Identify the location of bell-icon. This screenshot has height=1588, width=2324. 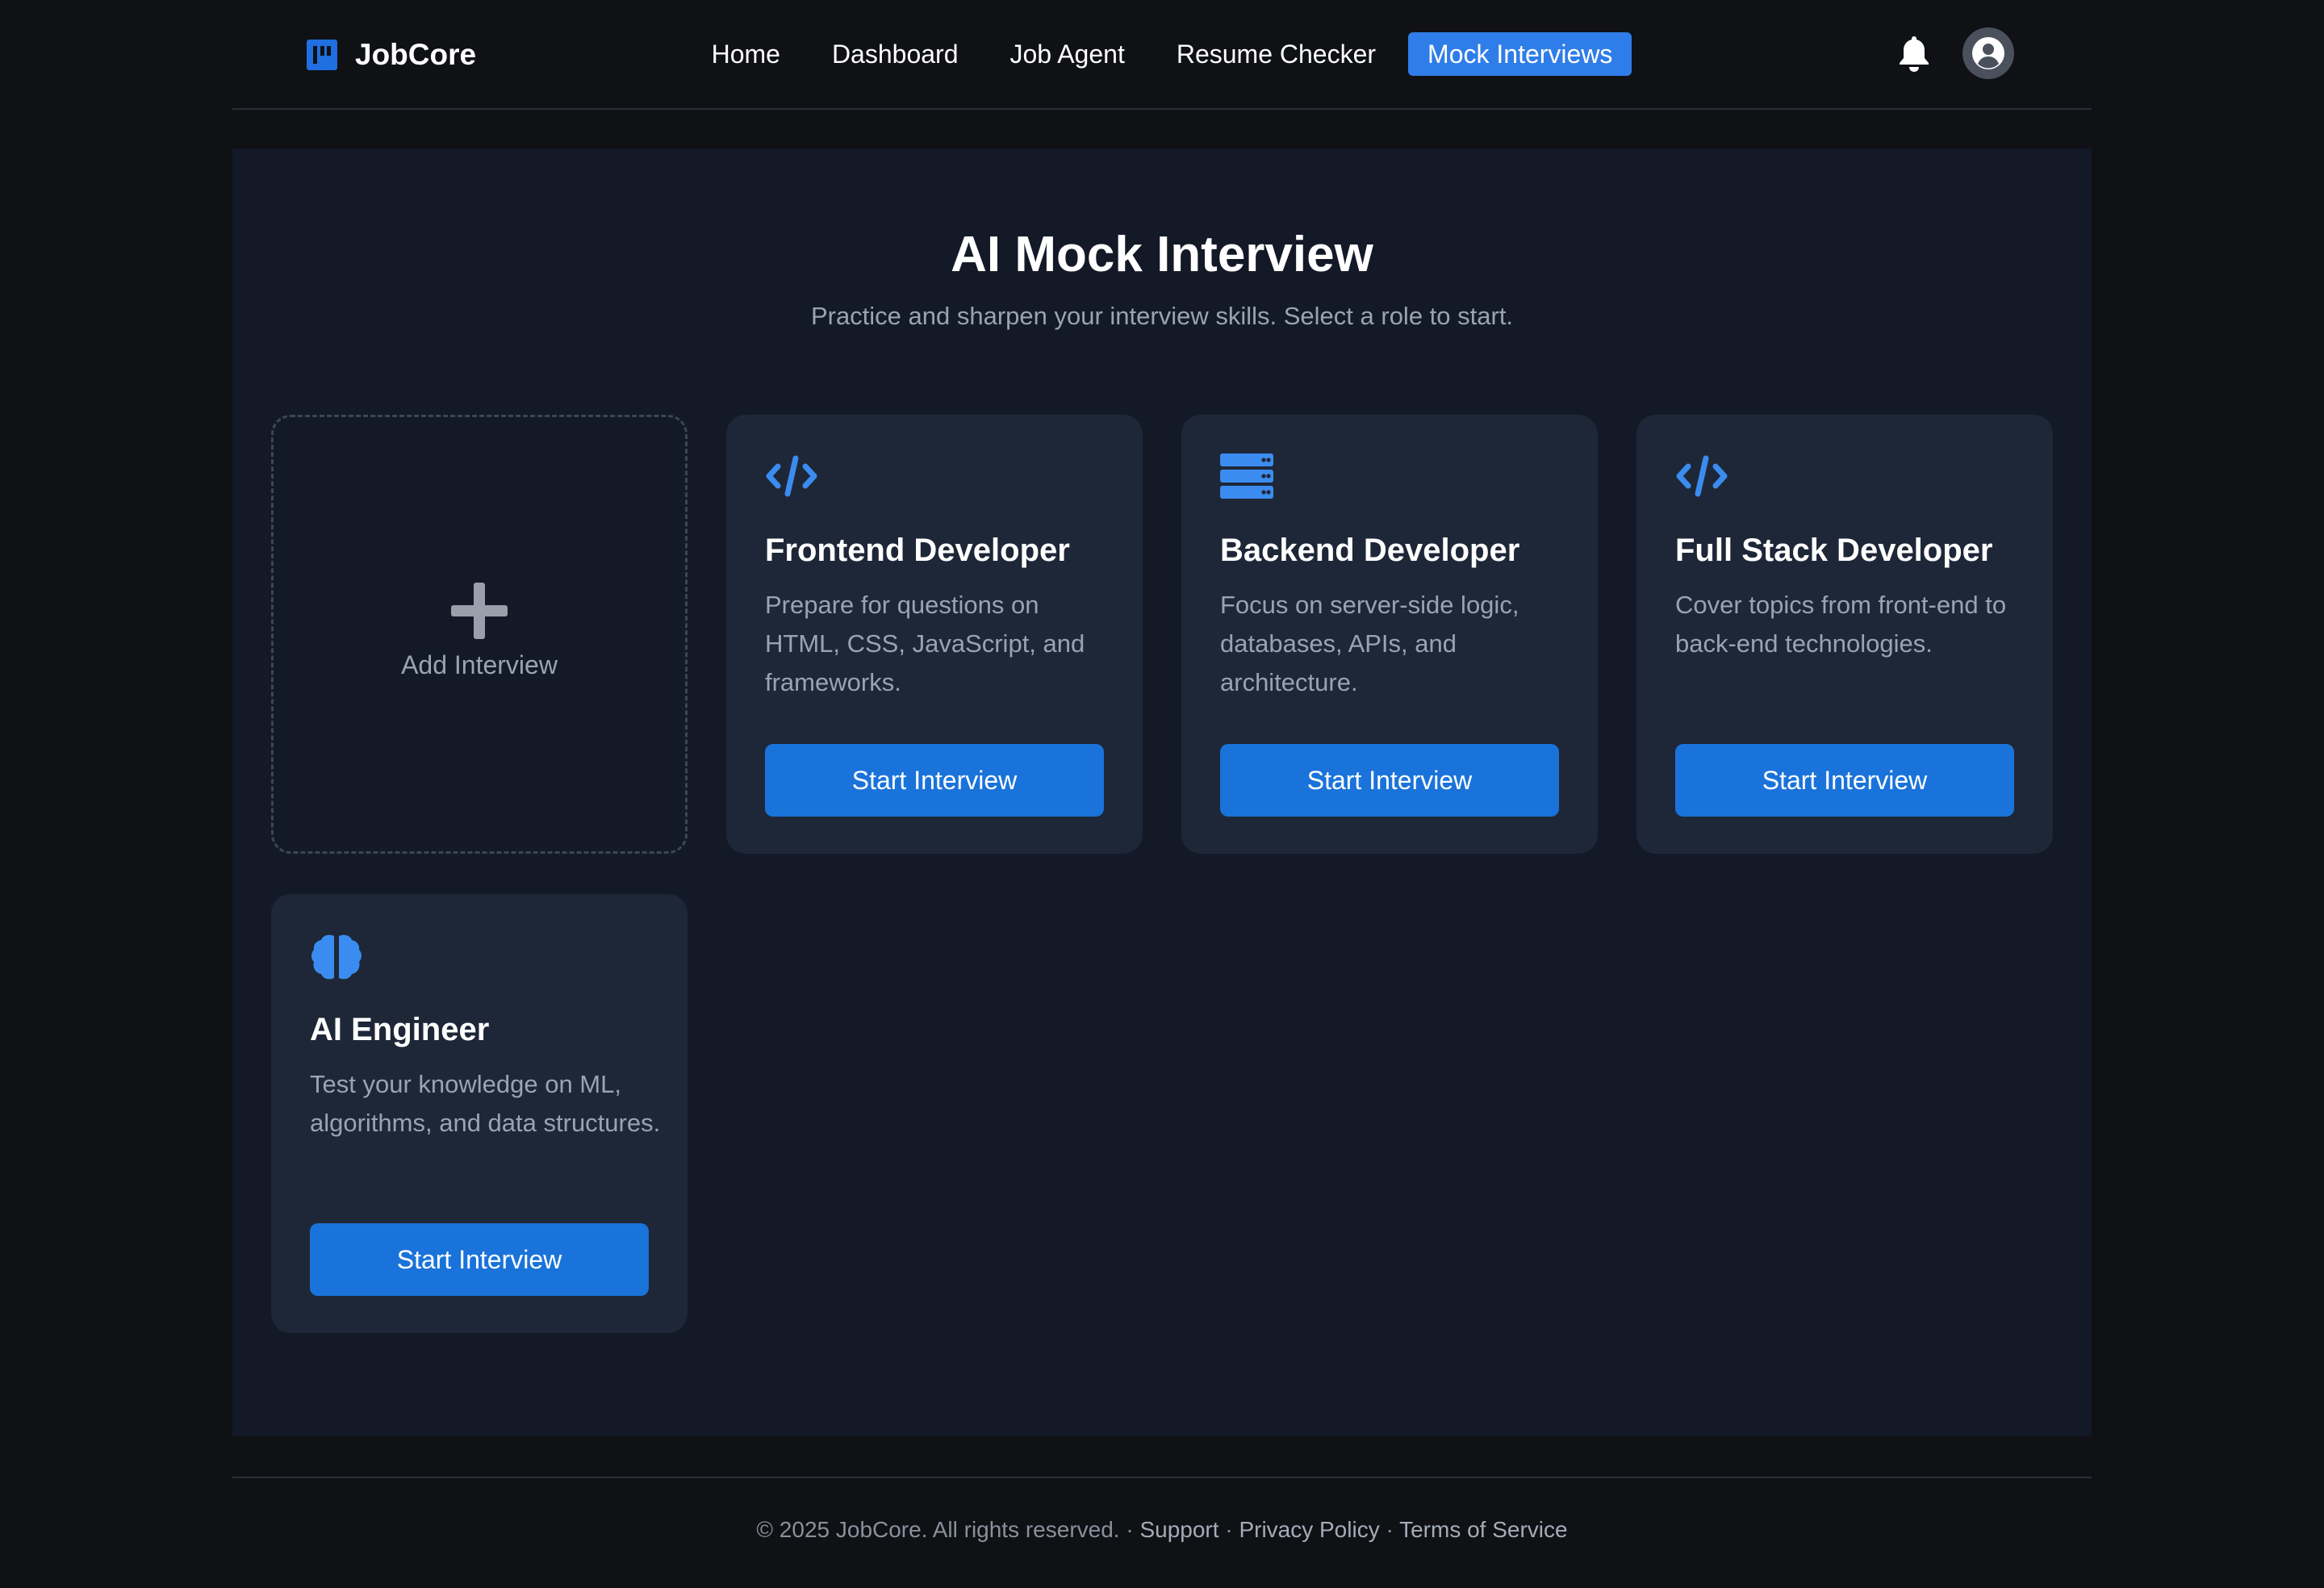
(1914, 53).